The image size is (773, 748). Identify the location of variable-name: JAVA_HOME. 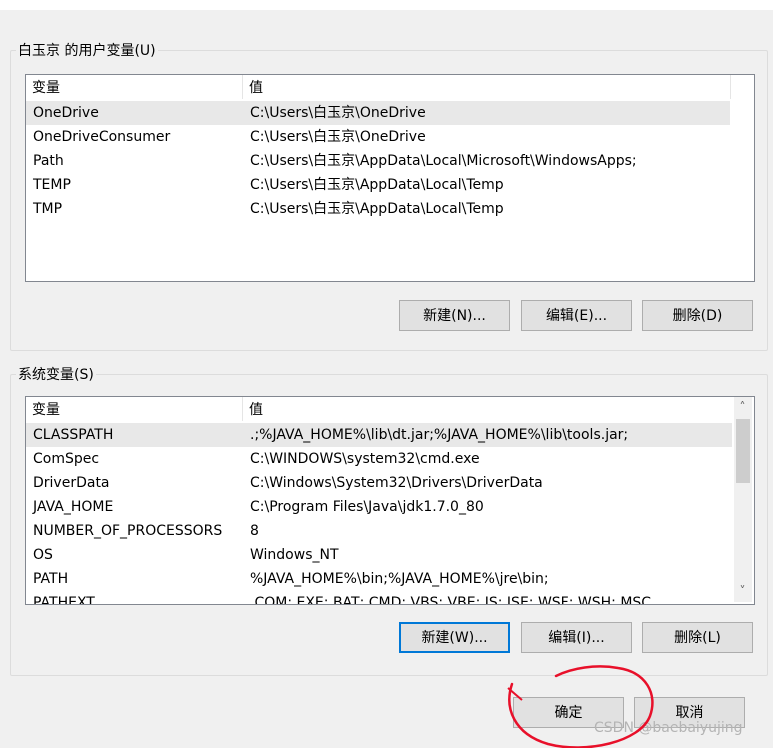
(73, 507).